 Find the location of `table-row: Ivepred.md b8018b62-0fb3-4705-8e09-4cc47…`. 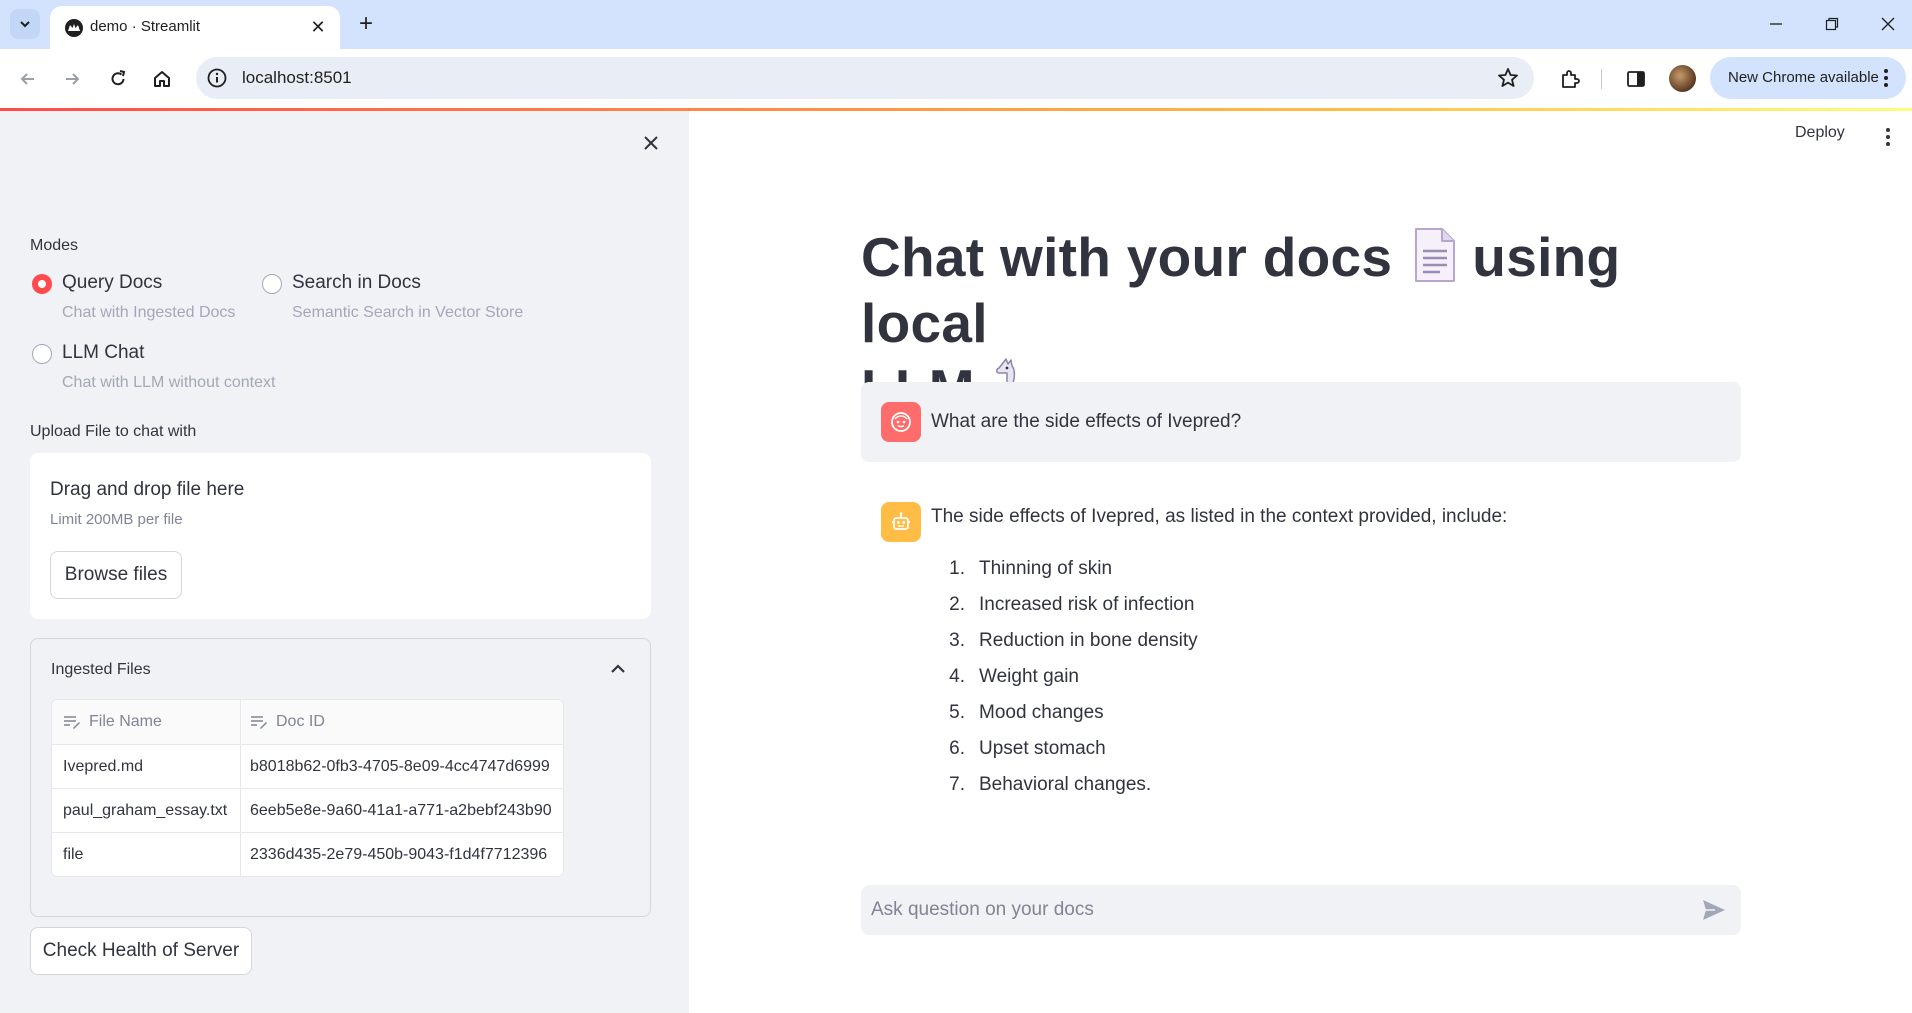

table-row: Ivepred.md b8018b62-0fb3-4705-8e09-4cc47… is located at coordinates (307, 766).